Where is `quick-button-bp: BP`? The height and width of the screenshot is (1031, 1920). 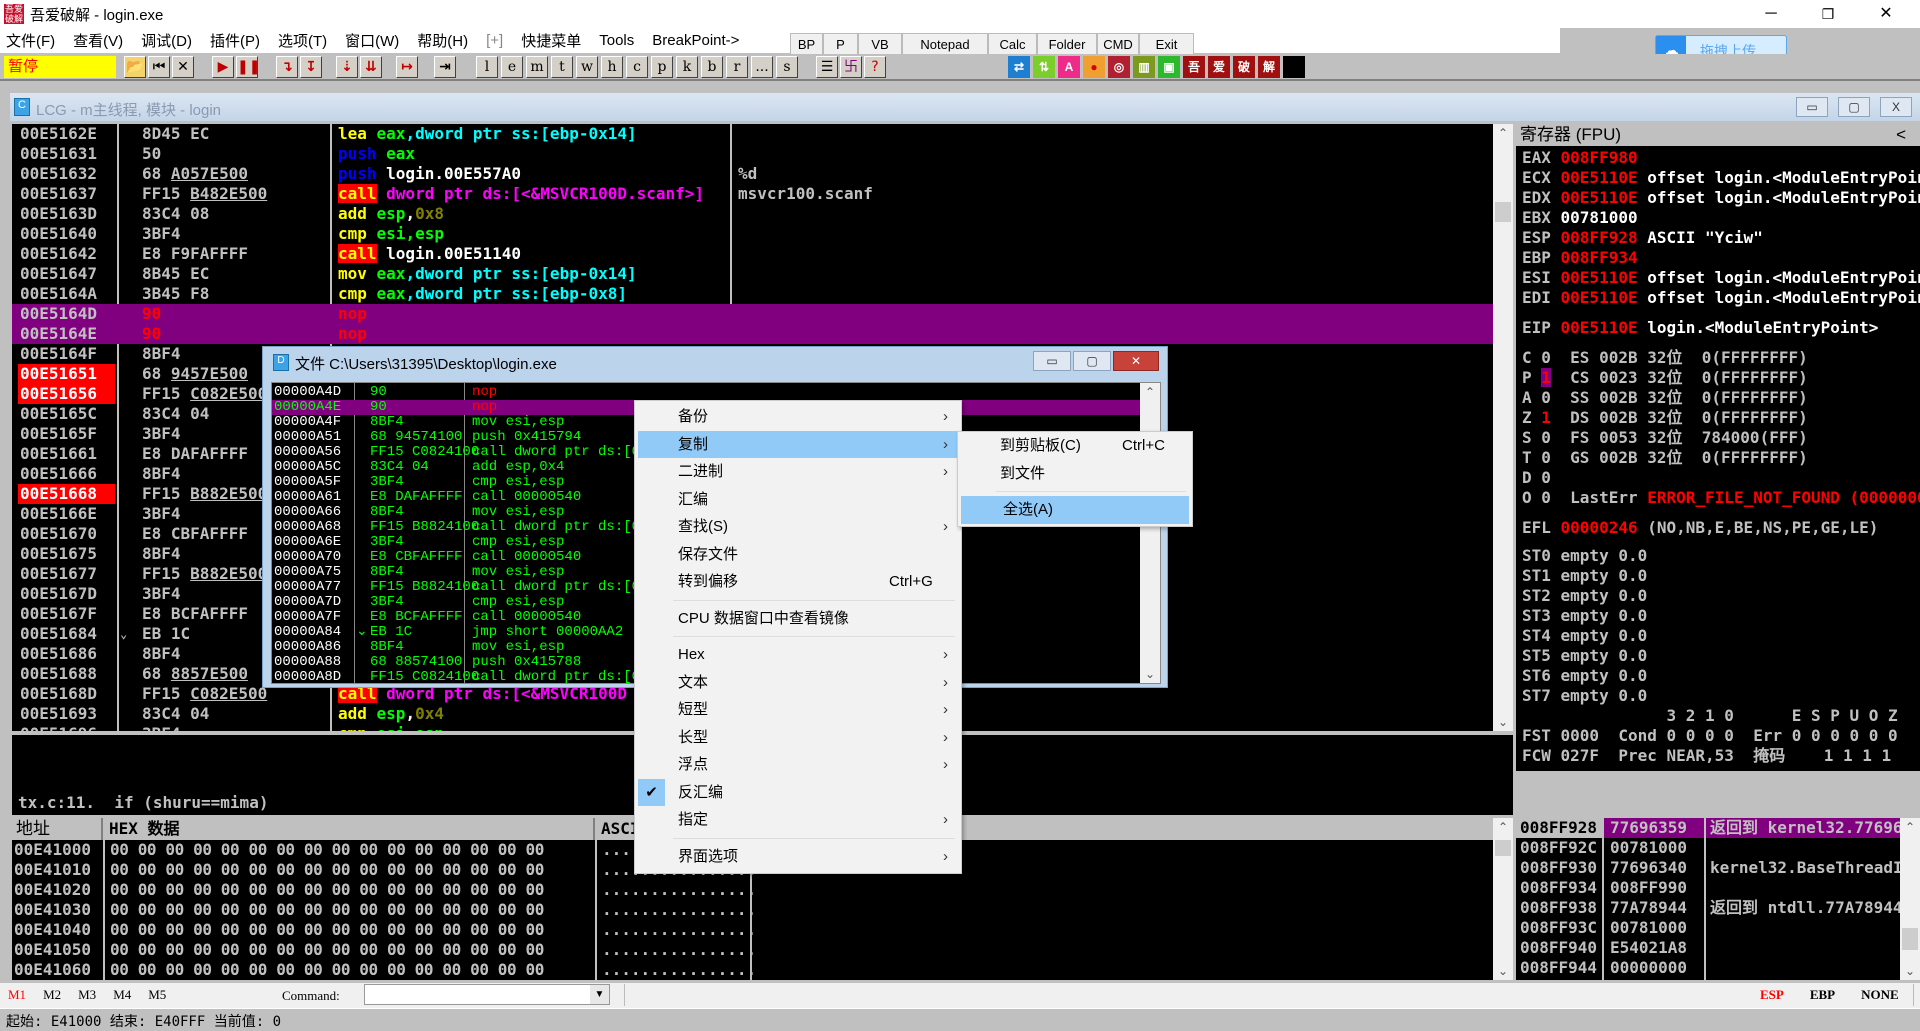 quick-button-bp: BP is located at coordinates (806, 44).